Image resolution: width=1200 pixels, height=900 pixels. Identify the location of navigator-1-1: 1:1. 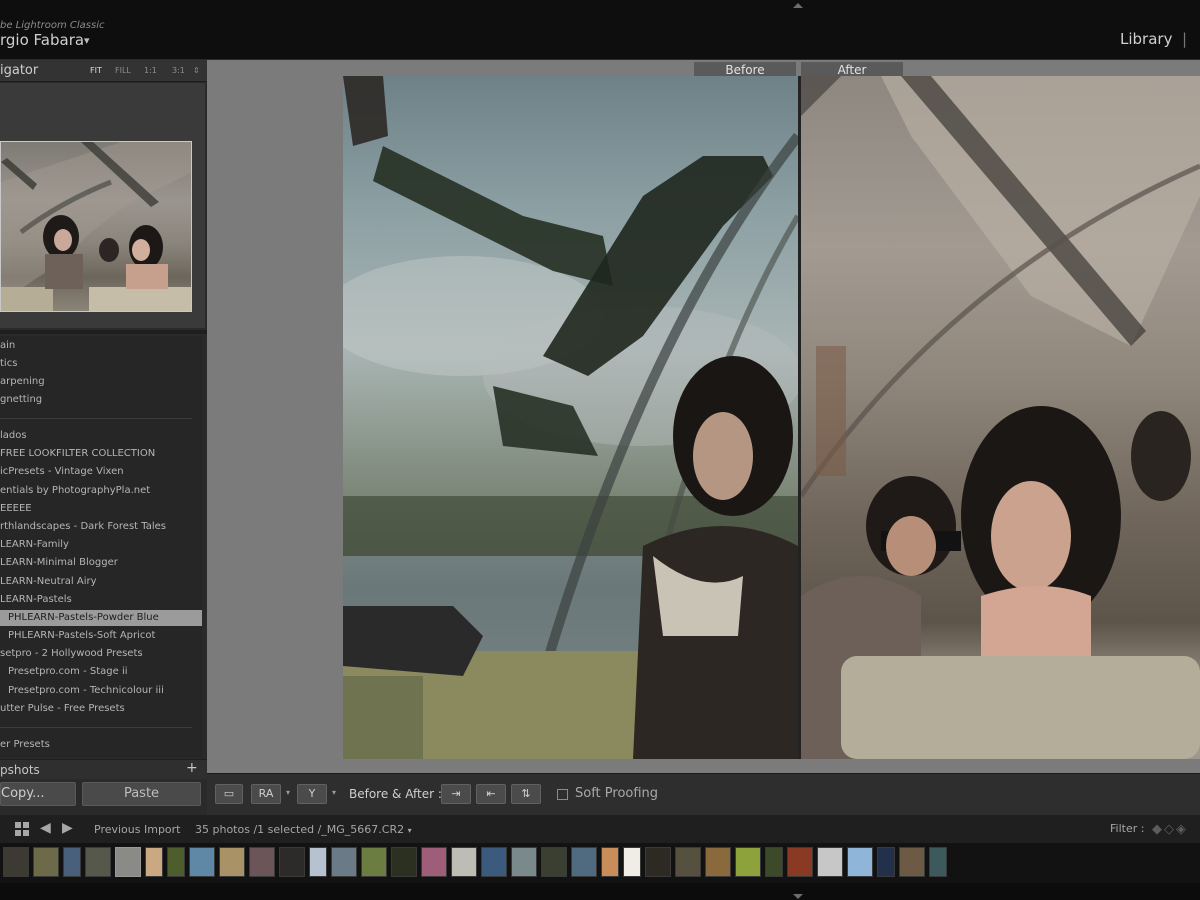
(150, 70).